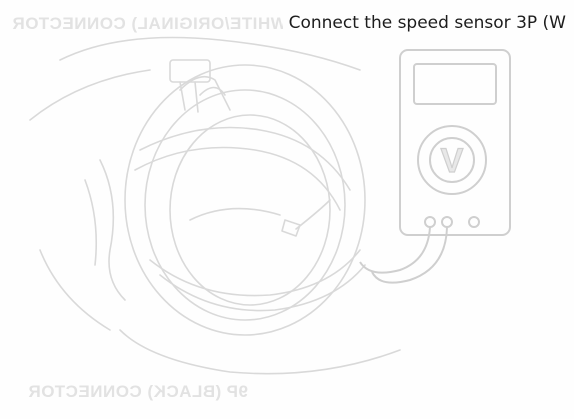  What do you see at coordinates (435, 166) in the screenshot?
I see `multimeter-icon` at bounding box center [435, 166].